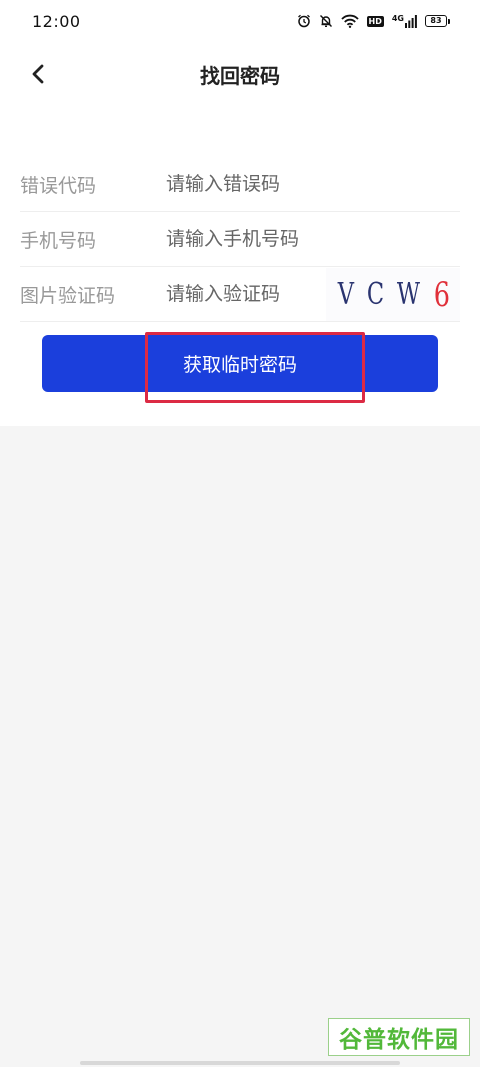  I want to click on phone-input, so click(266, 239).